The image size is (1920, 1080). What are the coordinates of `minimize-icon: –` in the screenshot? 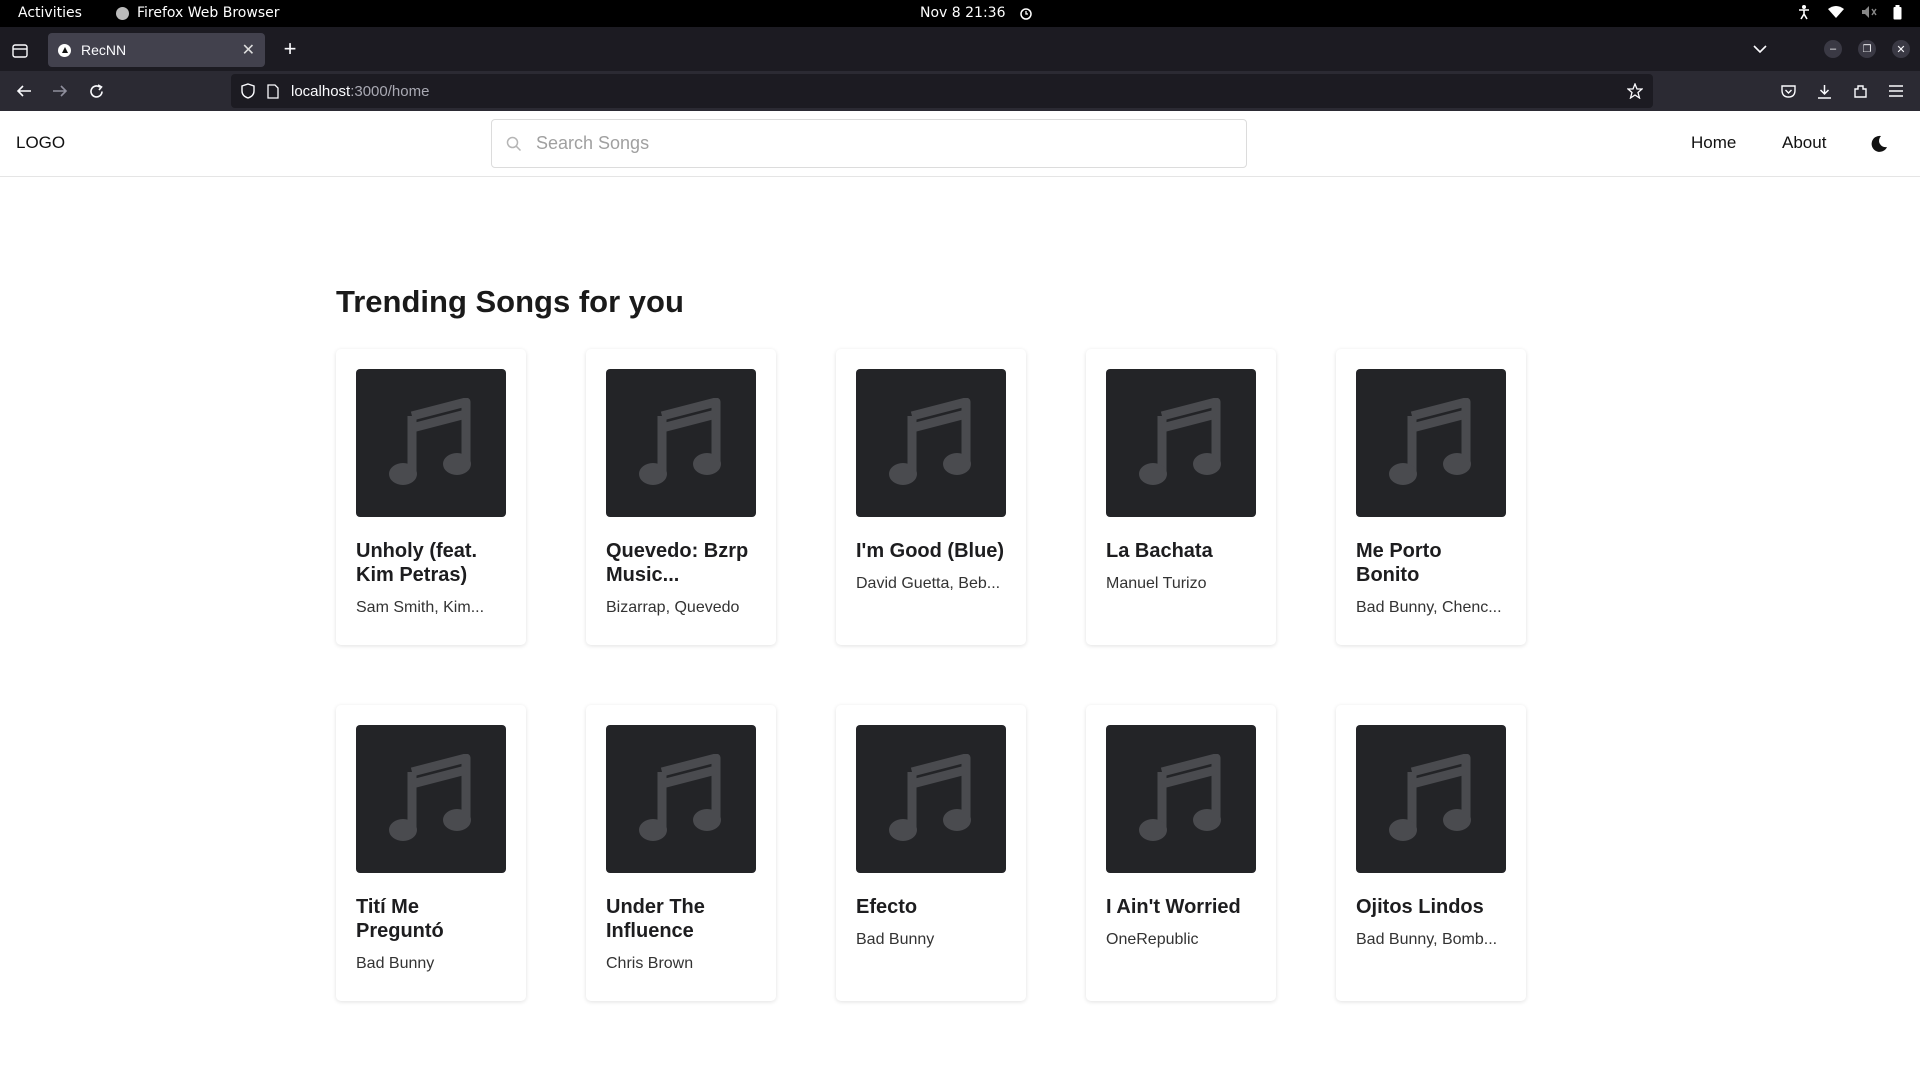 It's located at (1833, 49).